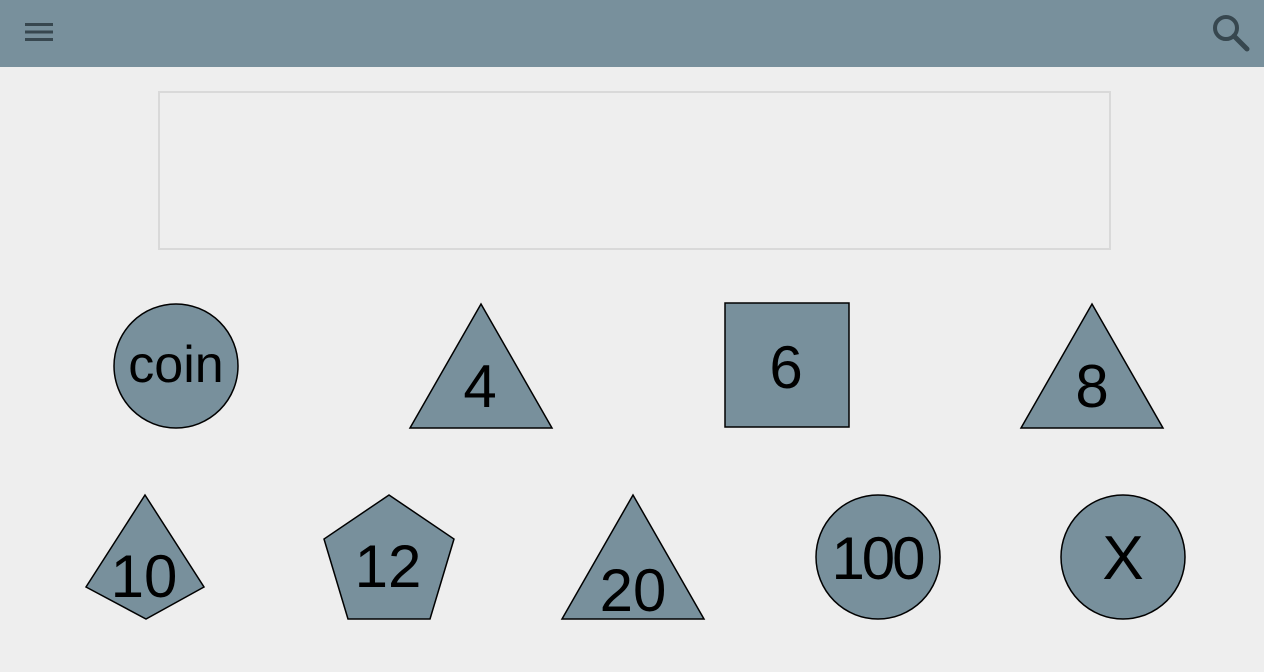 This screenshot has width=1264, height=672. I want to click on die-label: 4, so click(479, 386).